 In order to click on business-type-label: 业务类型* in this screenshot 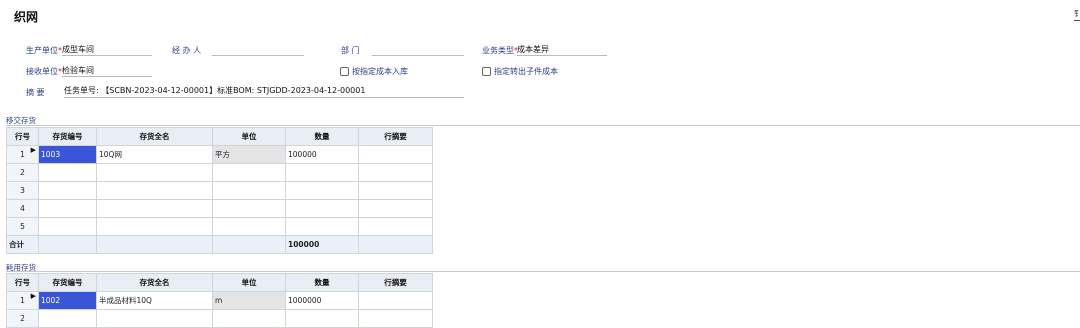, I will do `click(500, 50)`.